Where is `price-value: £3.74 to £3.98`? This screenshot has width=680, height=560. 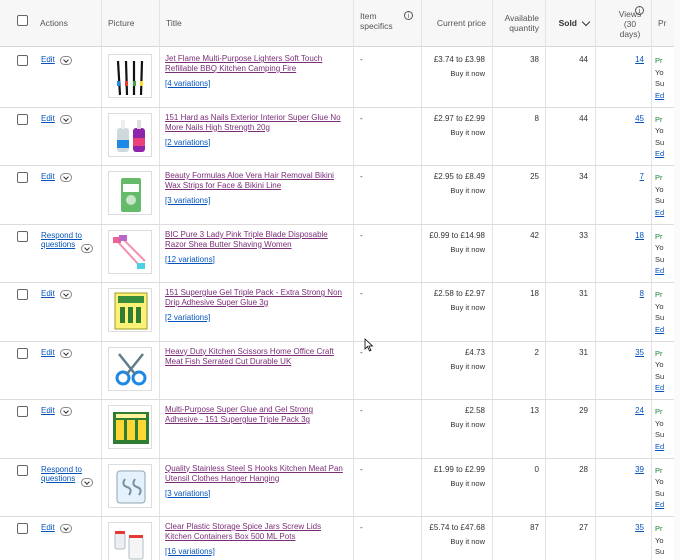 price-value: £3.74 to £3.98 is located at coordinates (459, 59).